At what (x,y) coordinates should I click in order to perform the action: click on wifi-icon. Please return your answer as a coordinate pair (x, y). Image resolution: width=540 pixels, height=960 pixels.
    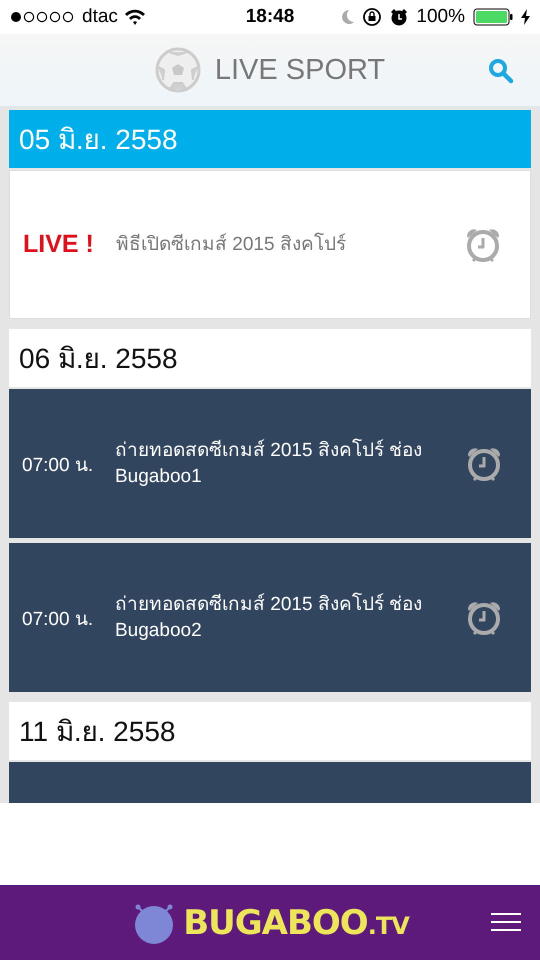
    Looking at the image, I should click on (135, 17).